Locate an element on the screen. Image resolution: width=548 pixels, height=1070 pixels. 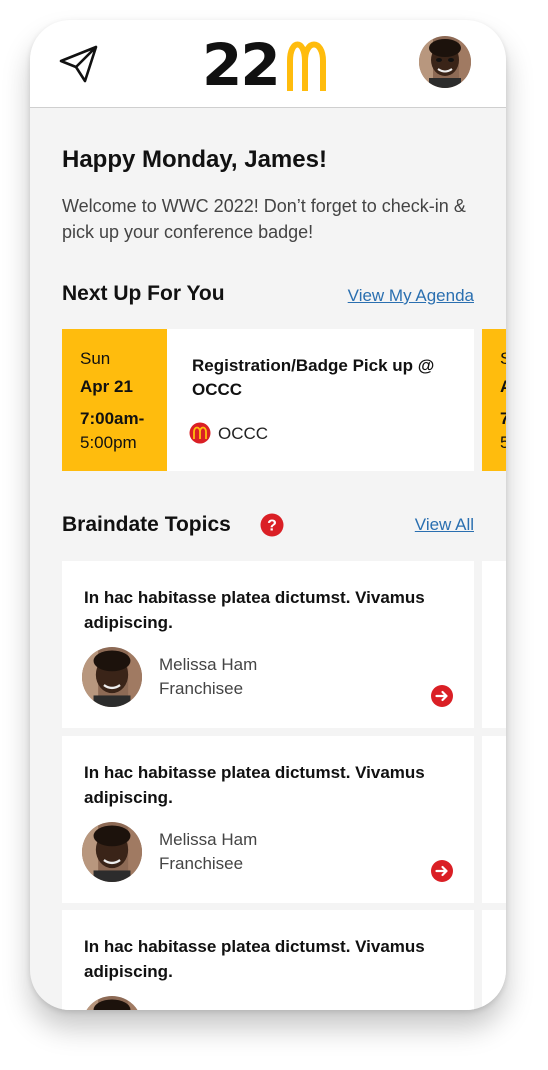
next-event-card-peek: S A 7 5 is located at coordinates (494, 400).